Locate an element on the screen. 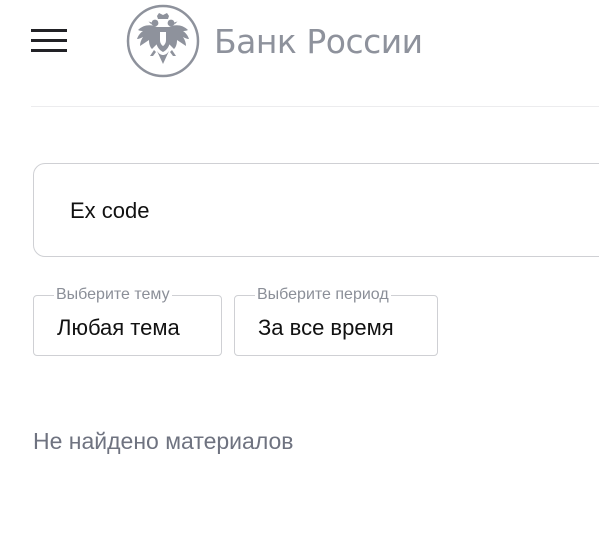  period-select-label: Выберите период is located at coordinates (323, 295).